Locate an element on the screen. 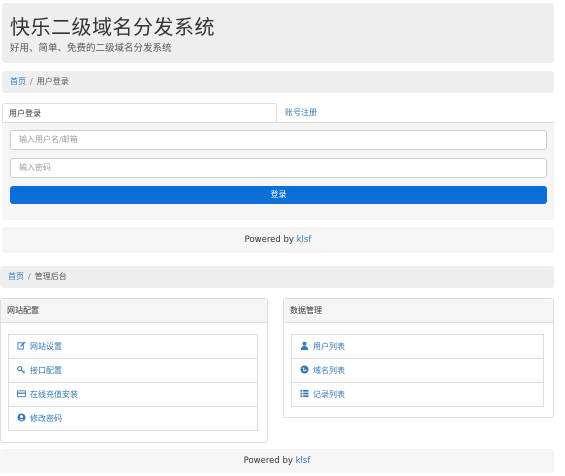  globe-icon is located at coordinates (304, 369).